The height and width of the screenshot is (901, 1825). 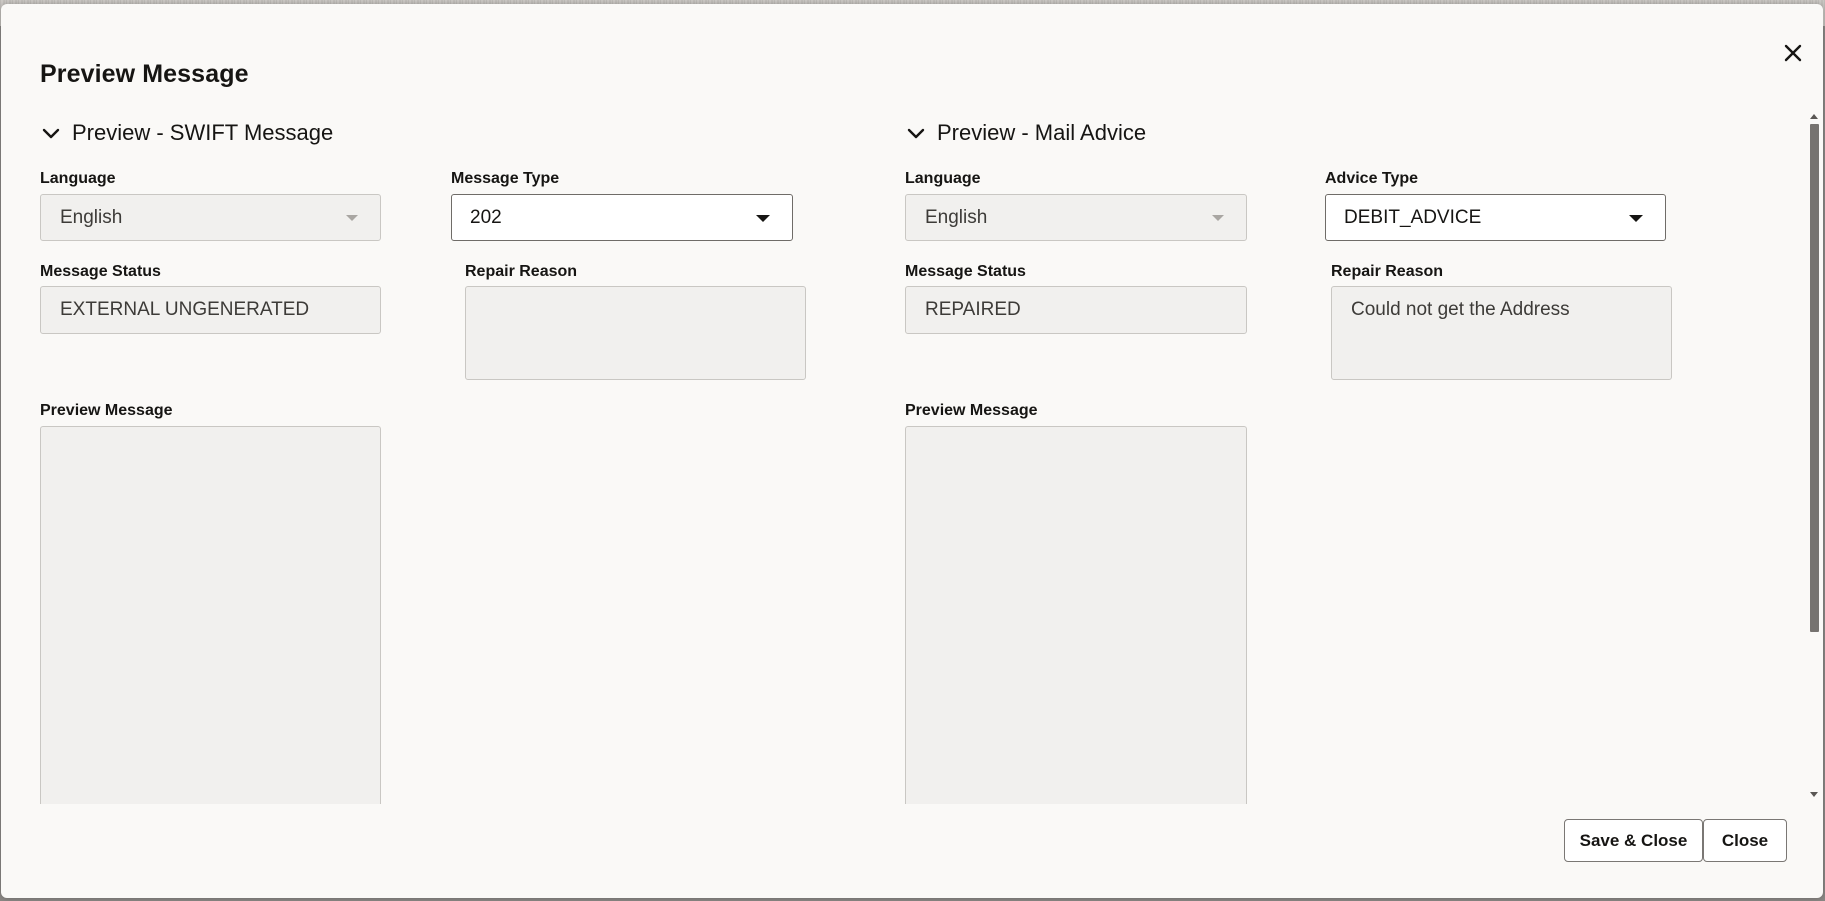 What do you see at coordinates (144, 74) in the screenshot?
I see `dialog-title: Preview Message` at bounding box center [144, 74].